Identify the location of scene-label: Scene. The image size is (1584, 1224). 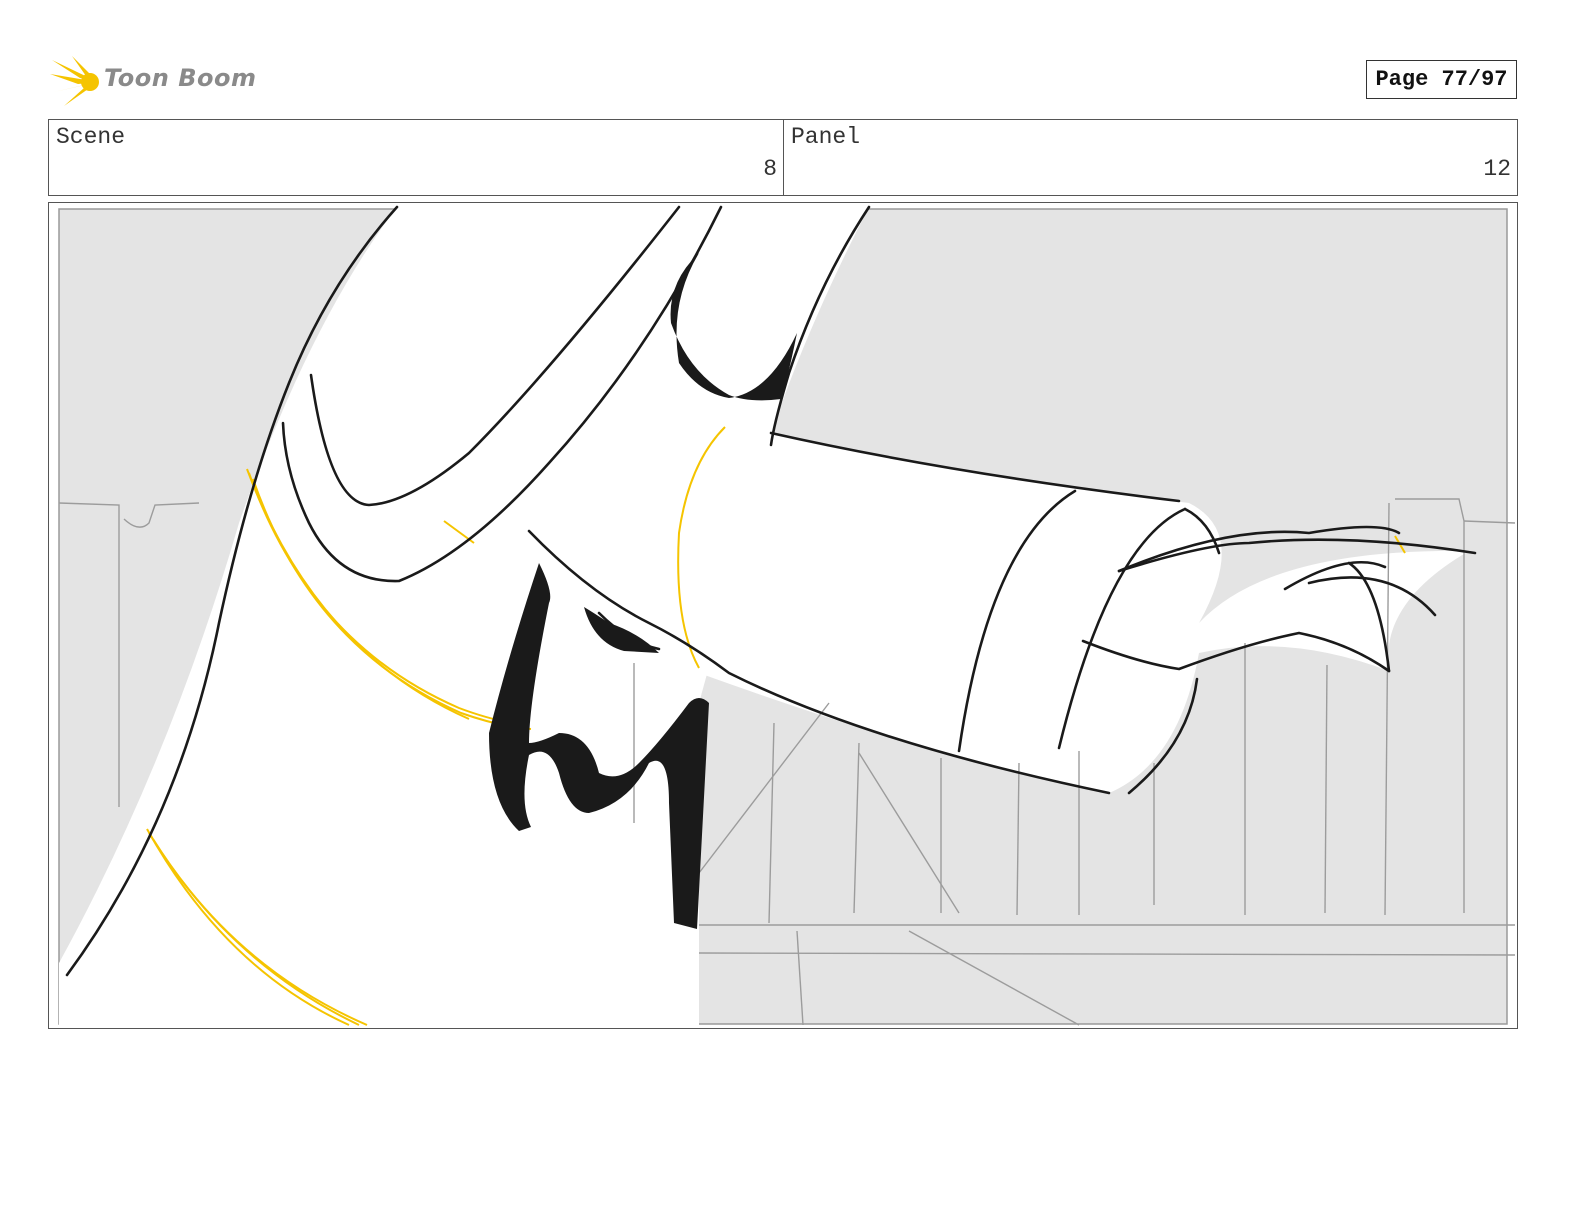
(91, 137).